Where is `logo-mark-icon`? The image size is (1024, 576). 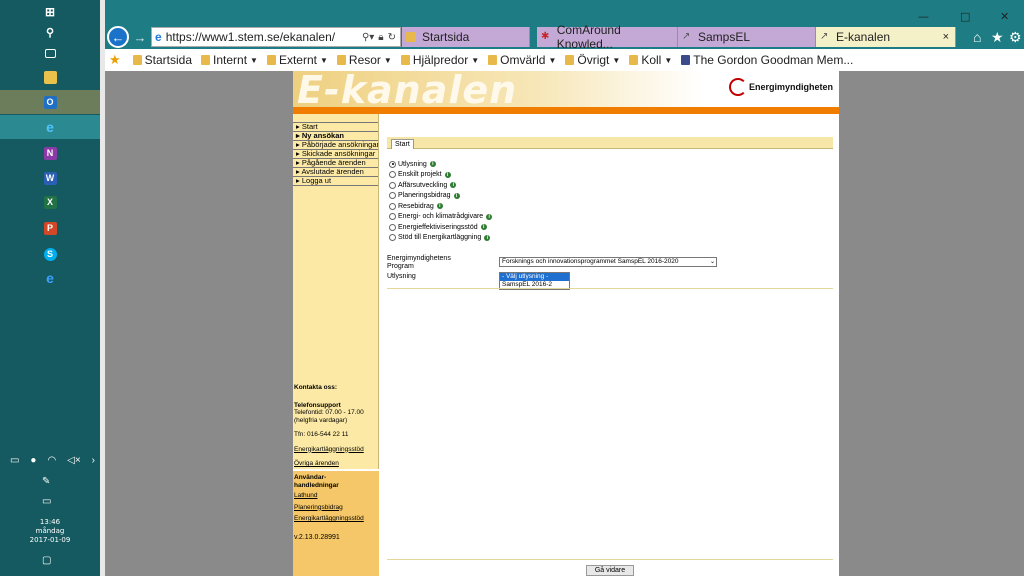 logo-mark-icon is located at coordinates (737, 87).